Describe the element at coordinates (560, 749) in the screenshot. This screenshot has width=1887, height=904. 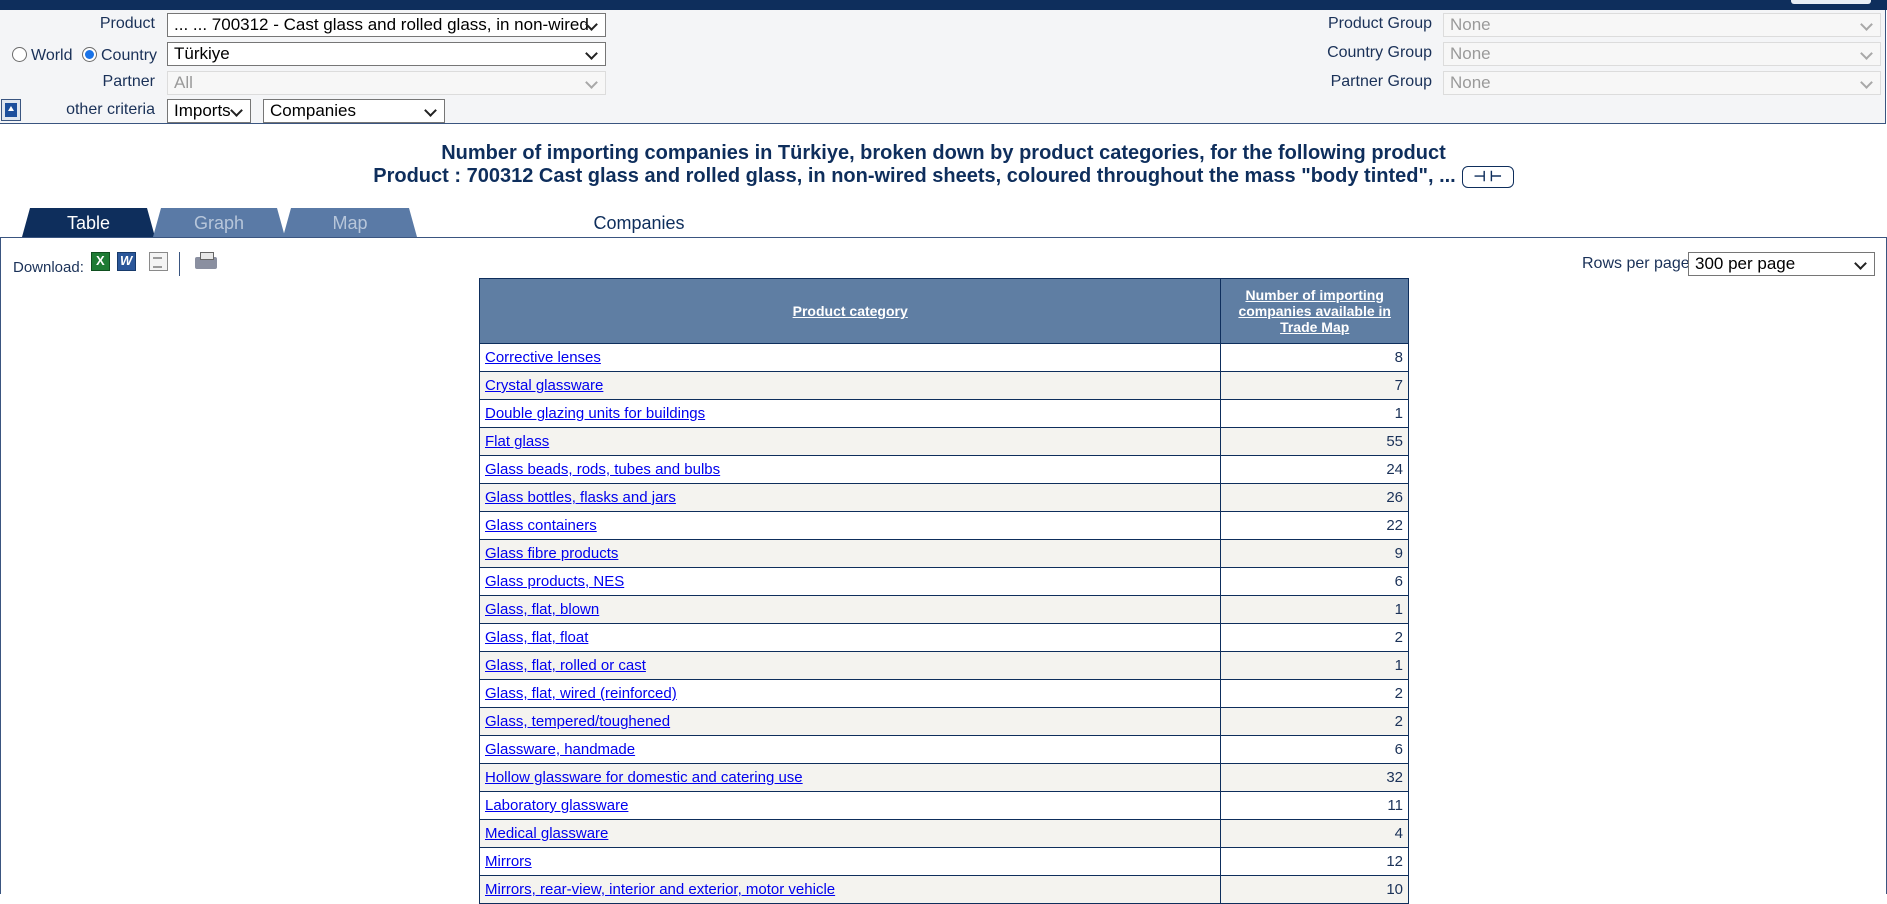
I see `category-link: Glassware, handmade` at that location.